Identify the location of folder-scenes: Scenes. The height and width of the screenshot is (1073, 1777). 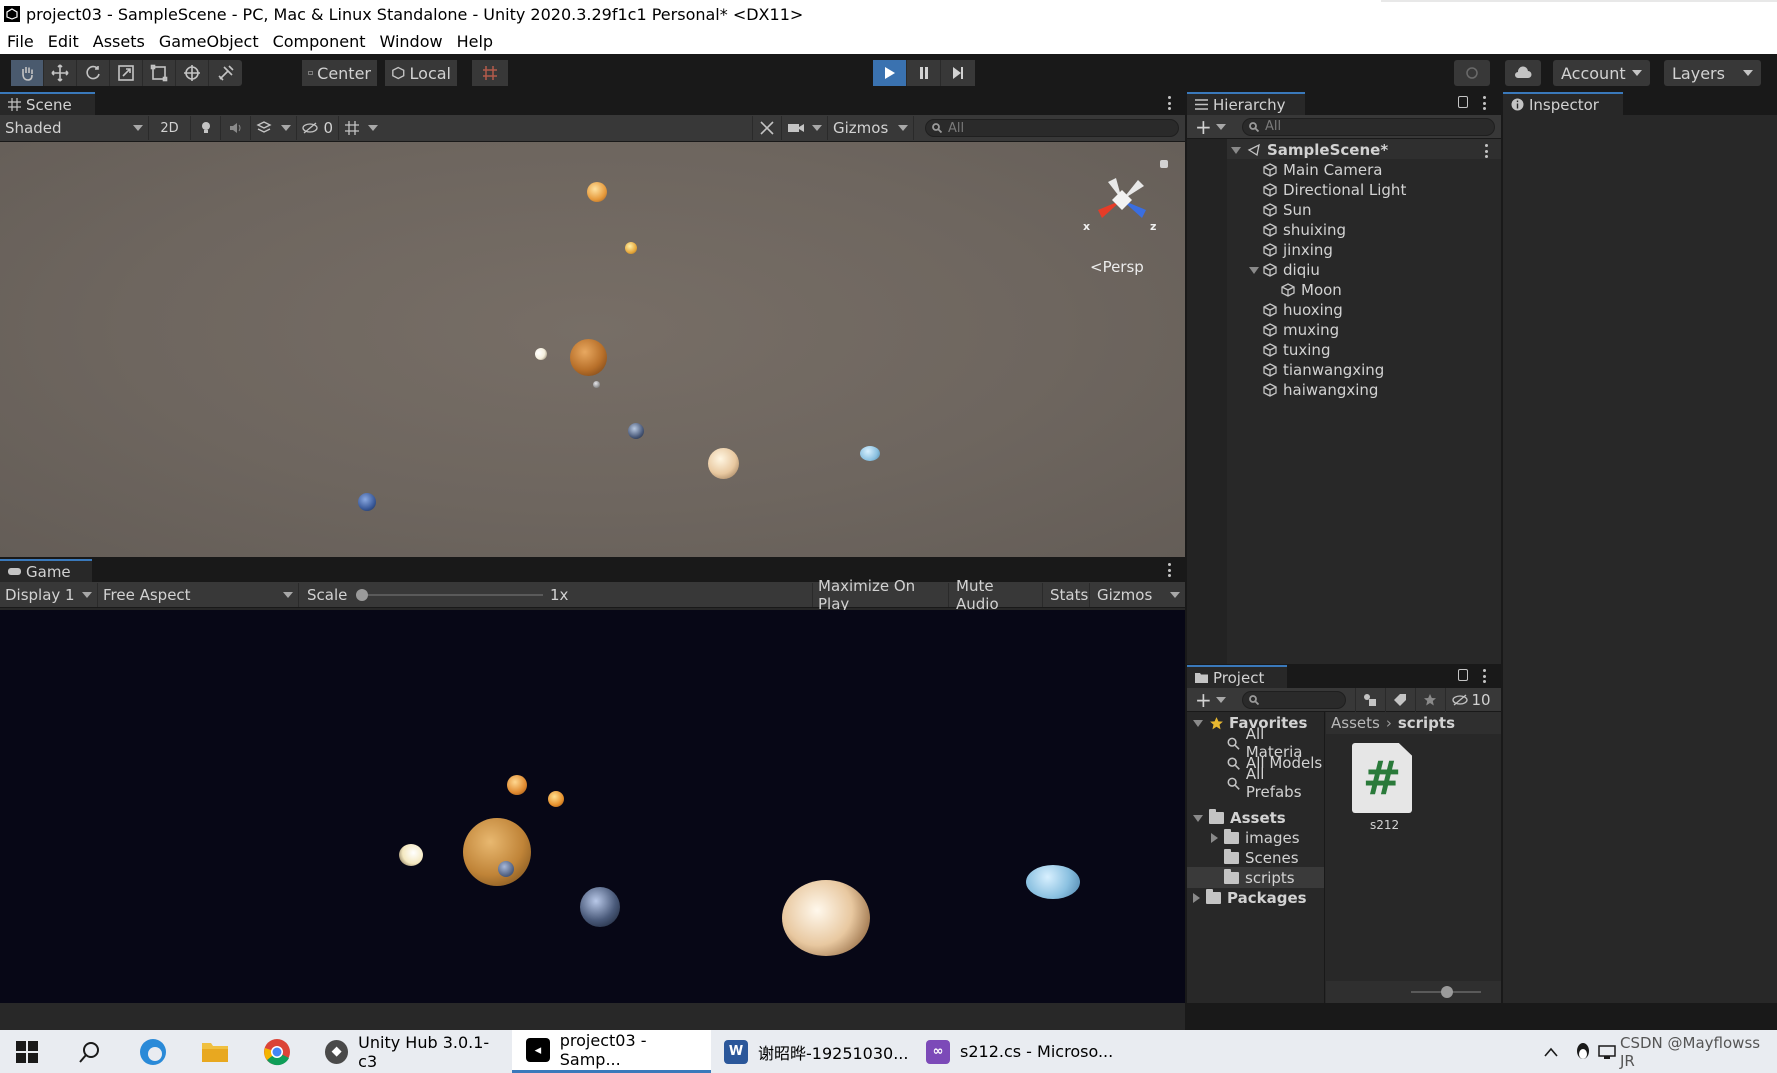
(1261, 858).